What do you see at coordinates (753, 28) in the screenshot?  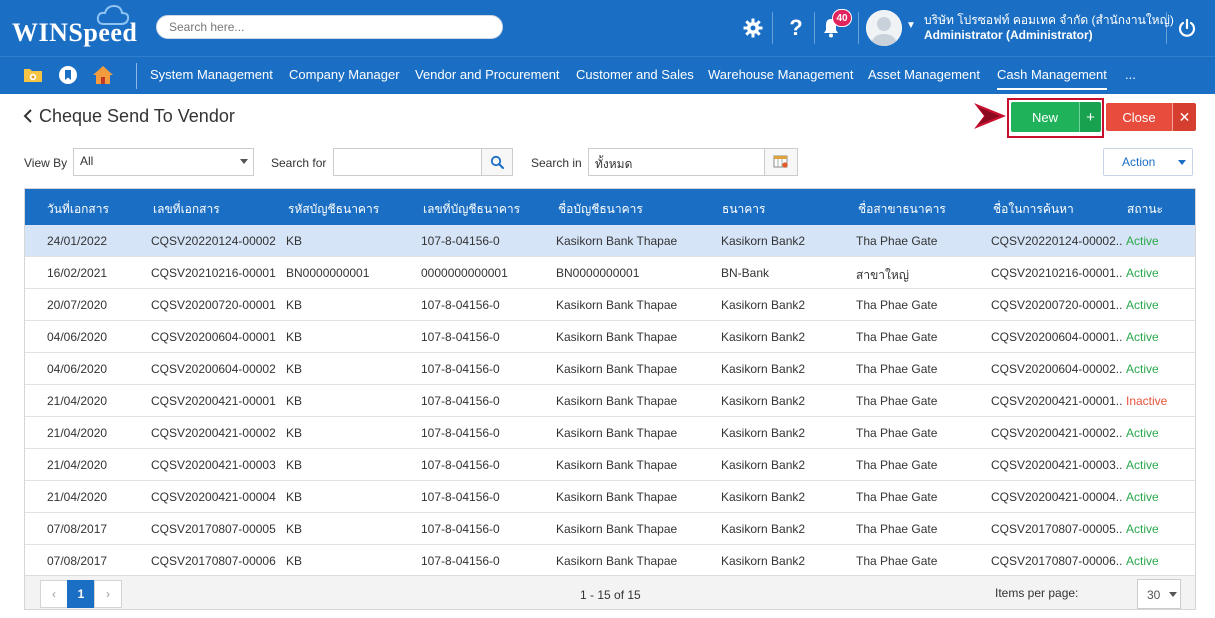 I see `settings-gear-icon` at bounding box center [753, 28].